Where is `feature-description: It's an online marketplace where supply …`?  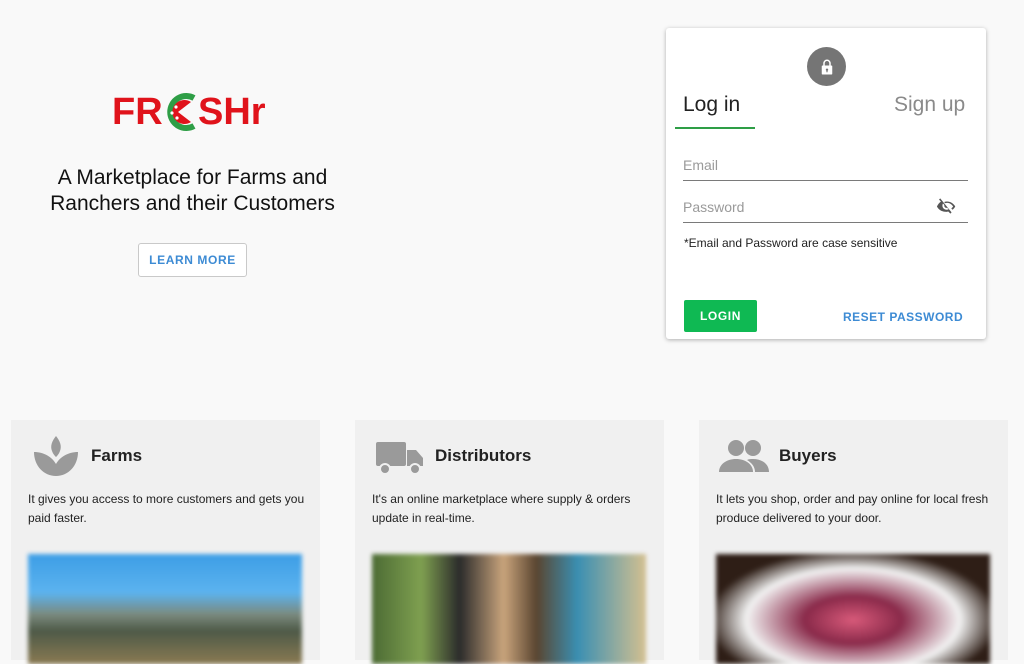 feature-description: It's an online marketplace where supply … is located at coordinates (501, 508).